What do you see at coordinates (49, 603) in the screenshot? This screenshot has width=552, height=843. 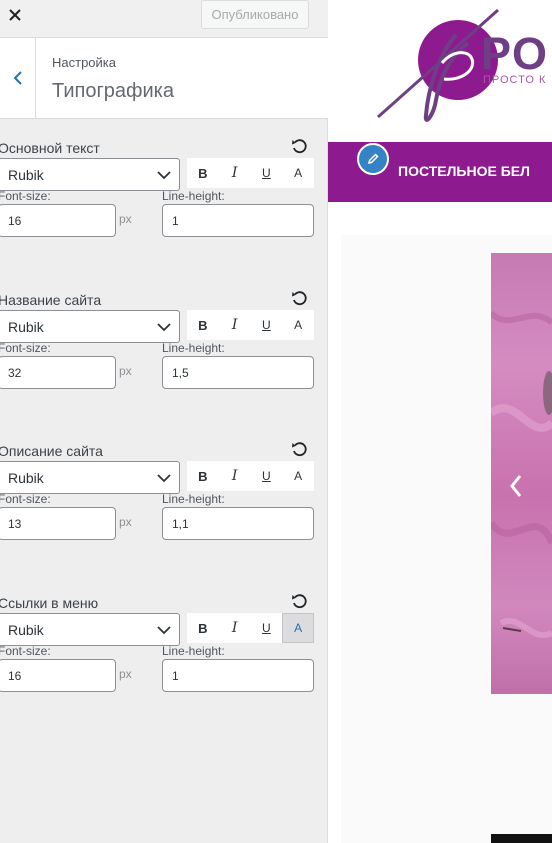 I see `group-title: Ссылки в меню` at bounding box center [49, 603].